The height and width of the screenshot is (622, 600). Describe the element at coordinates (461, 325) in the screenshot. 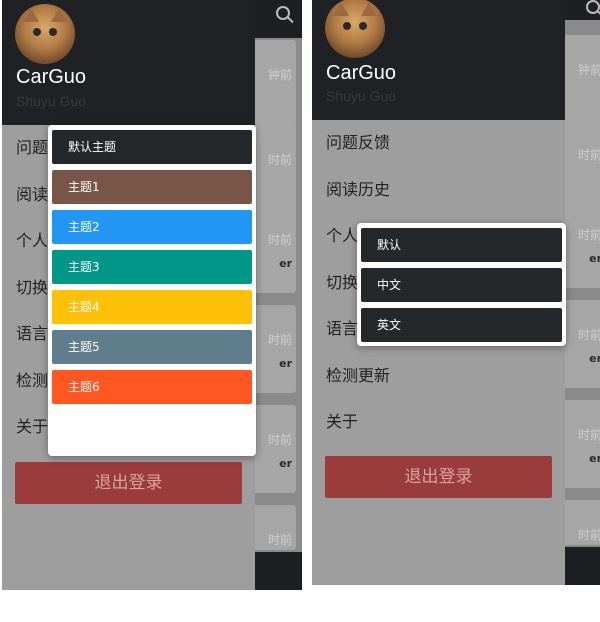

I see `language-option-english: 英文` at that location.